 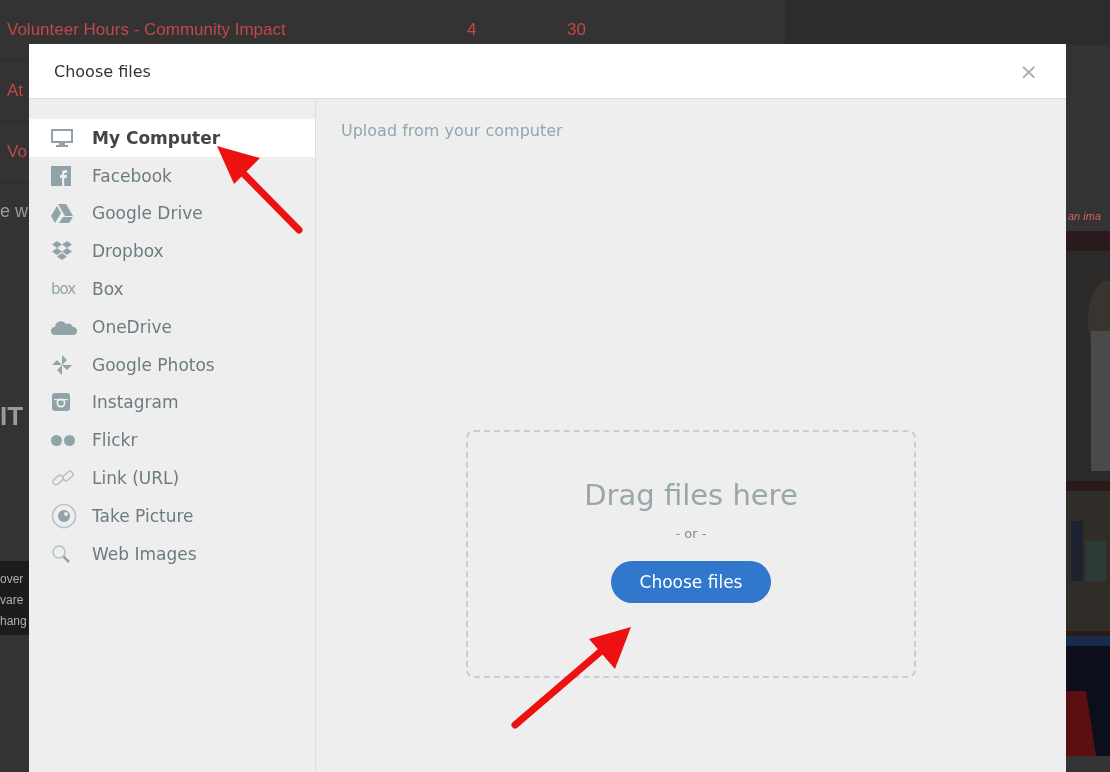 What do you see at coordinates (172, 251) in the screenshot?
I see `source-item: Dropbox` at bounding box center [172, 251].